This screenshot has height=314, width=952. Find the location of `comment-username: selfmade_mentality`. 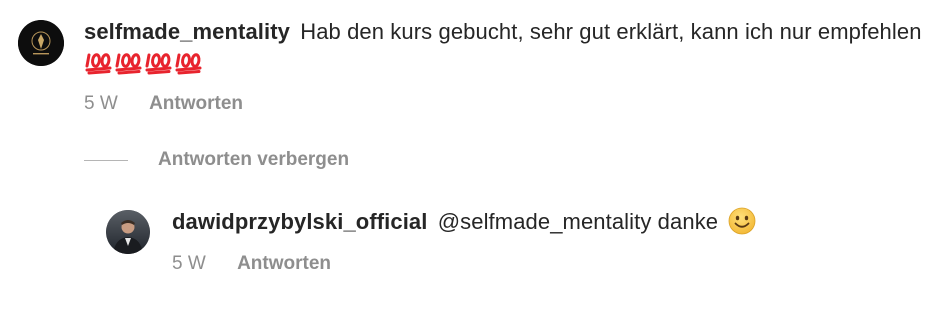

comment-username: selfmade_mentality is located at coordinates (187, 31).